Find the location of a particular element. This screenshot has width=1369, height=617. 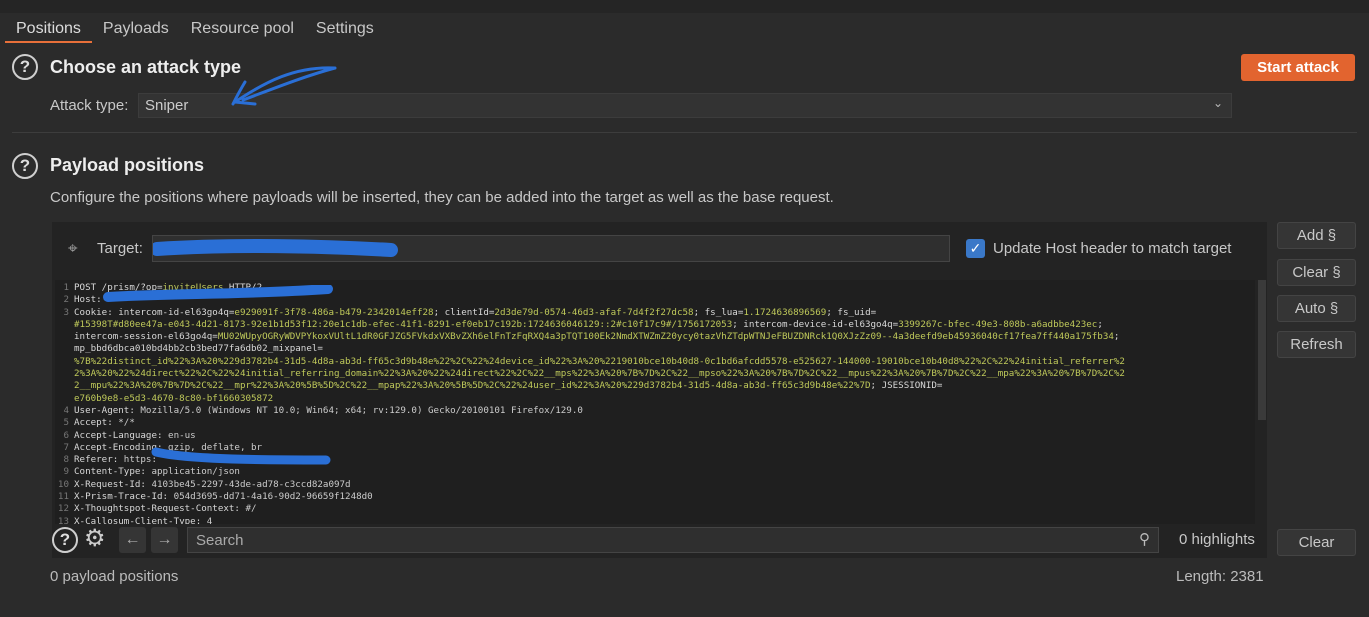

tab-settings: Settings is located at coordinates (345, 29).